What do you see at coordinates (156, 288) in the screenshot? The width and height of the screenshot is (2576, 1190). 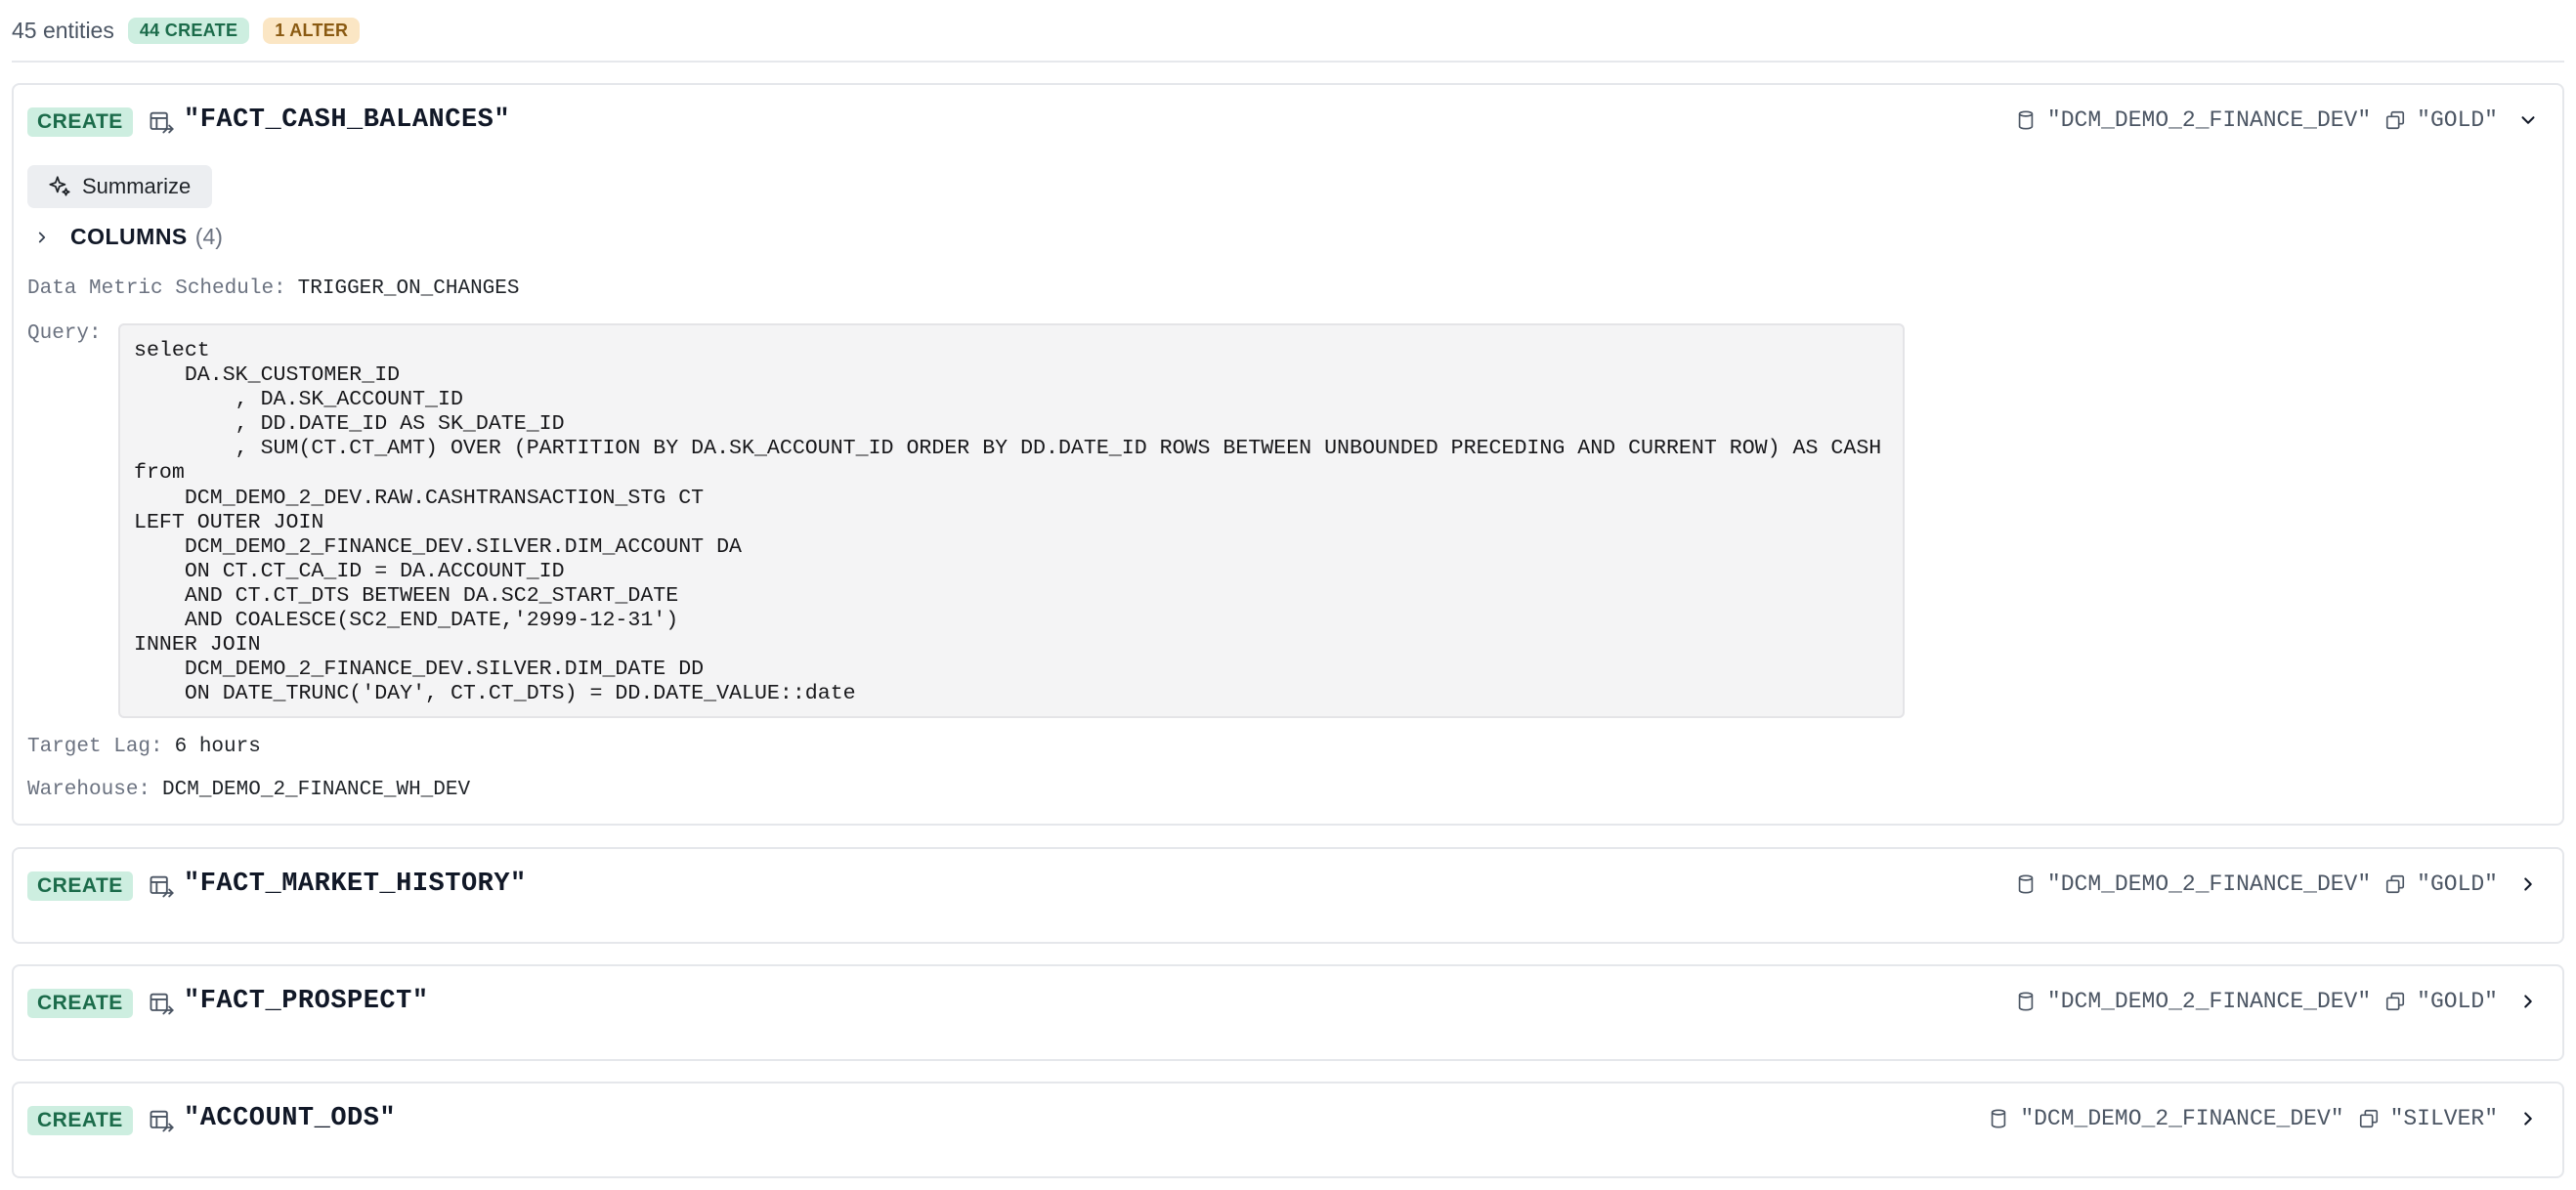 I see `dms-label: Data Metric Schedule:` at bounding box center [156, 288].